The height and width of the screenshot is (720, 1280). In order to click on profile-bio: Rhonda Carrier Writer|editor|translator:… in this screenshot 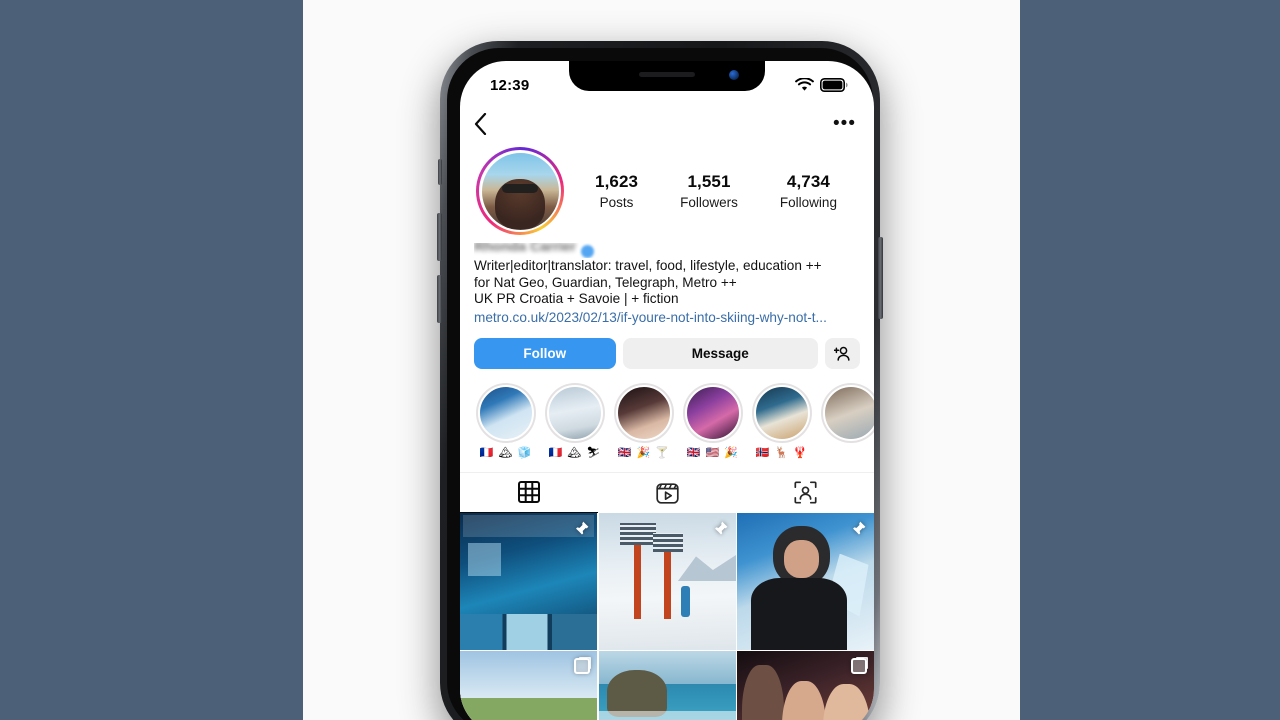, I will do `click(667, 280)`.